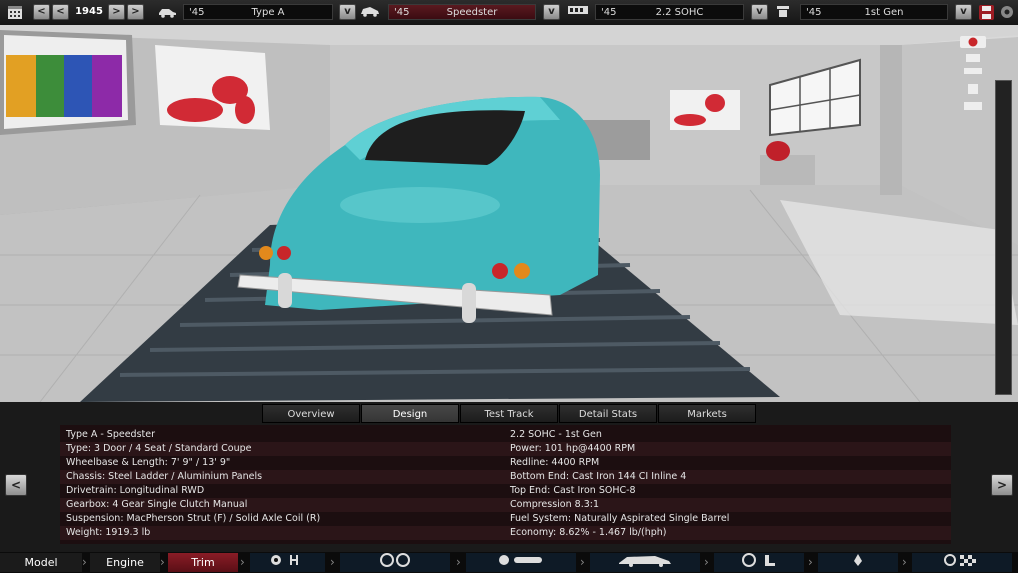 The height and width of the screenshot is (573, 1018). I want to click on detail-row: Type A - Speedster 2.2 SOHC - 1st Gen, so click(505, 435).